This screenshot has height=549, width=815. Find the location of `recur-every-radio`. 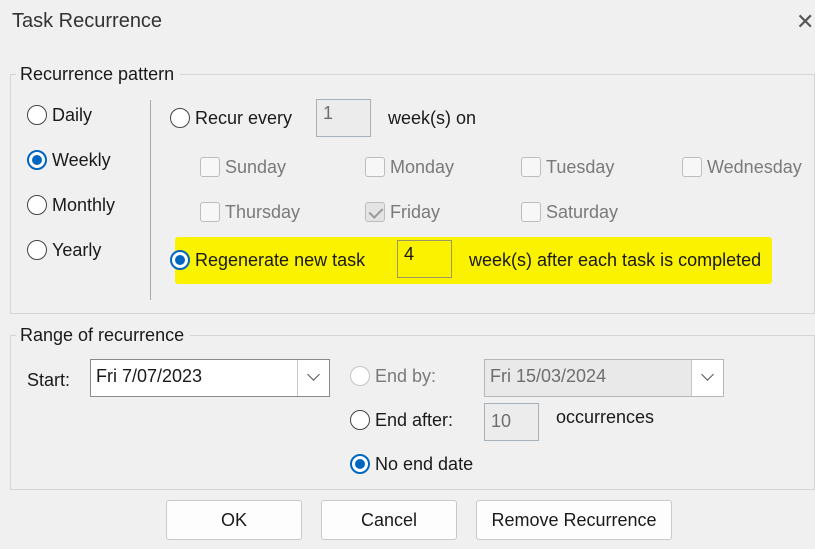

recur-every-radio is located at coordinates (180, 118).